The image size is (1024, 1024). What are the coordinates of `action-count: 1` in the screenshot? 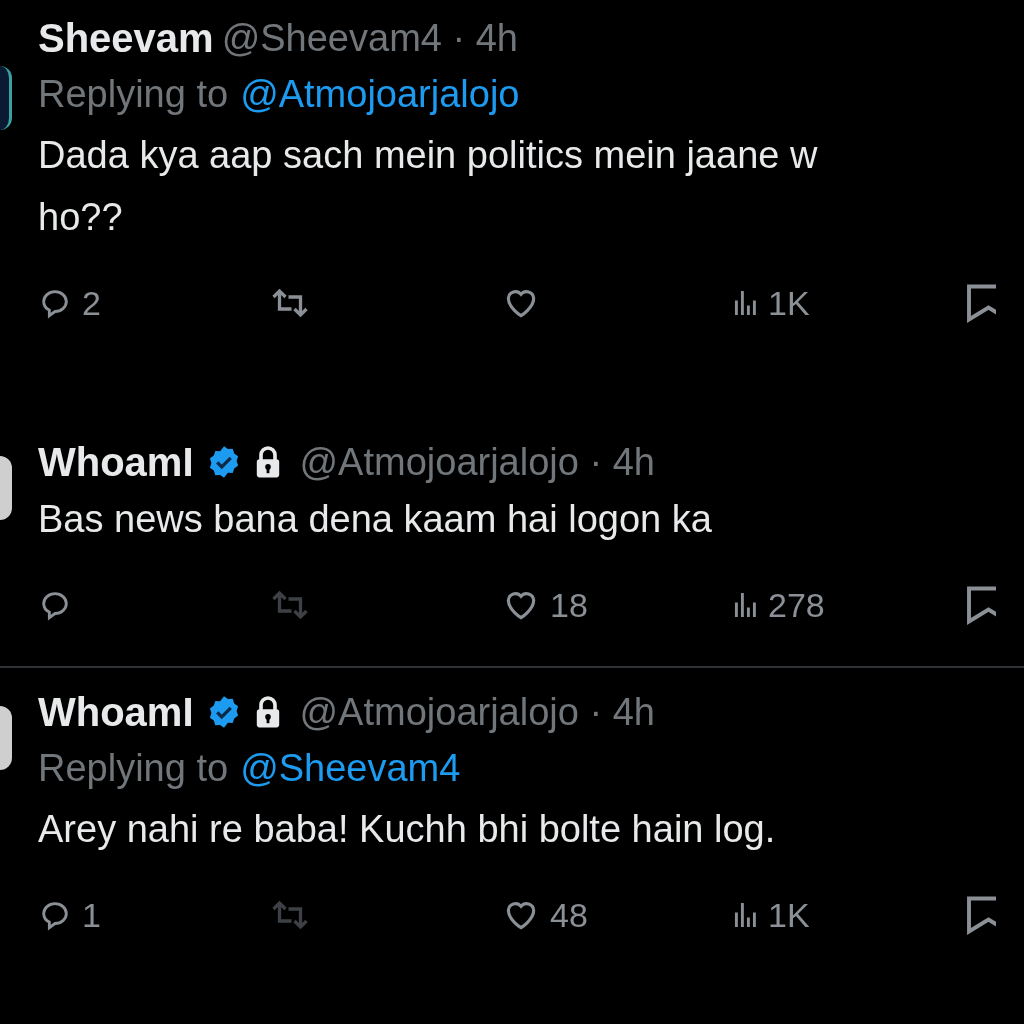 It's located at (91, 915).